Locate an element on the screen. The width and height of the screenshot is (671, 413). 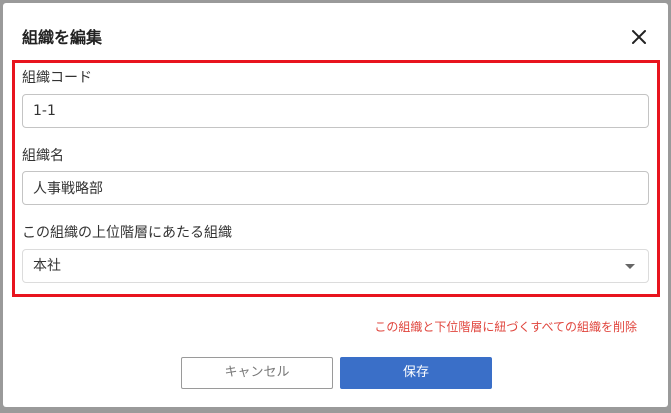
parent-org-selected-value: 本社 is located at coordinates (47, 266).